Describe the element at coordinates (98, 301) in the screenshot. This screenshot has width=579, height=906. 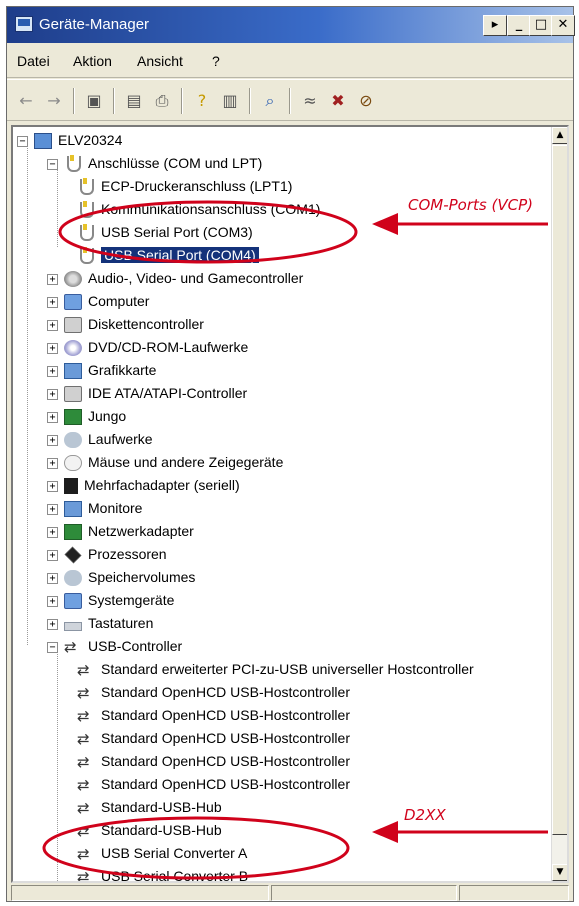
I see `tree-group-category: + Computer` at that location.